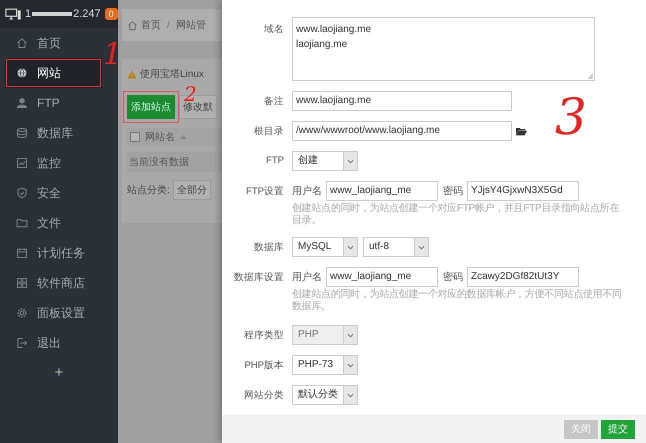 Image resolution: width=646 pixels, height=443 pixels. Describe the element at coordinates (275, 161) in the screenshot. I see `field-label: FTP` at that location.